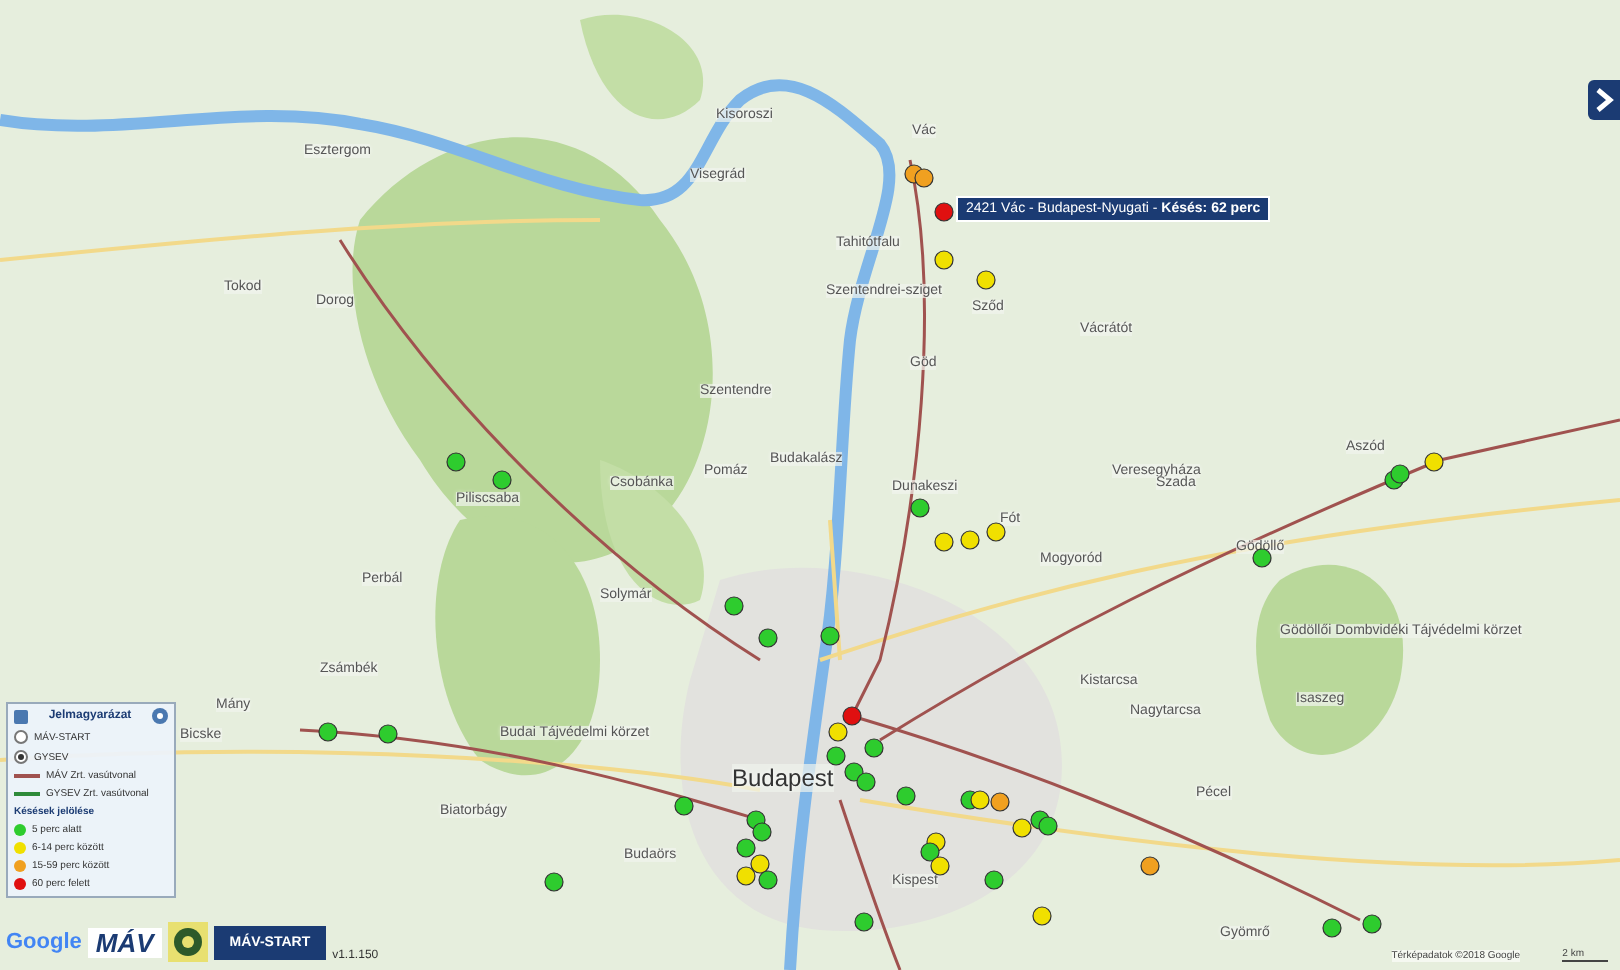 The height and width of the screenshot is (970, 1620). Describe the element at coordinates (159, 716) in the screenshot. I see `settings-icon` at that location.